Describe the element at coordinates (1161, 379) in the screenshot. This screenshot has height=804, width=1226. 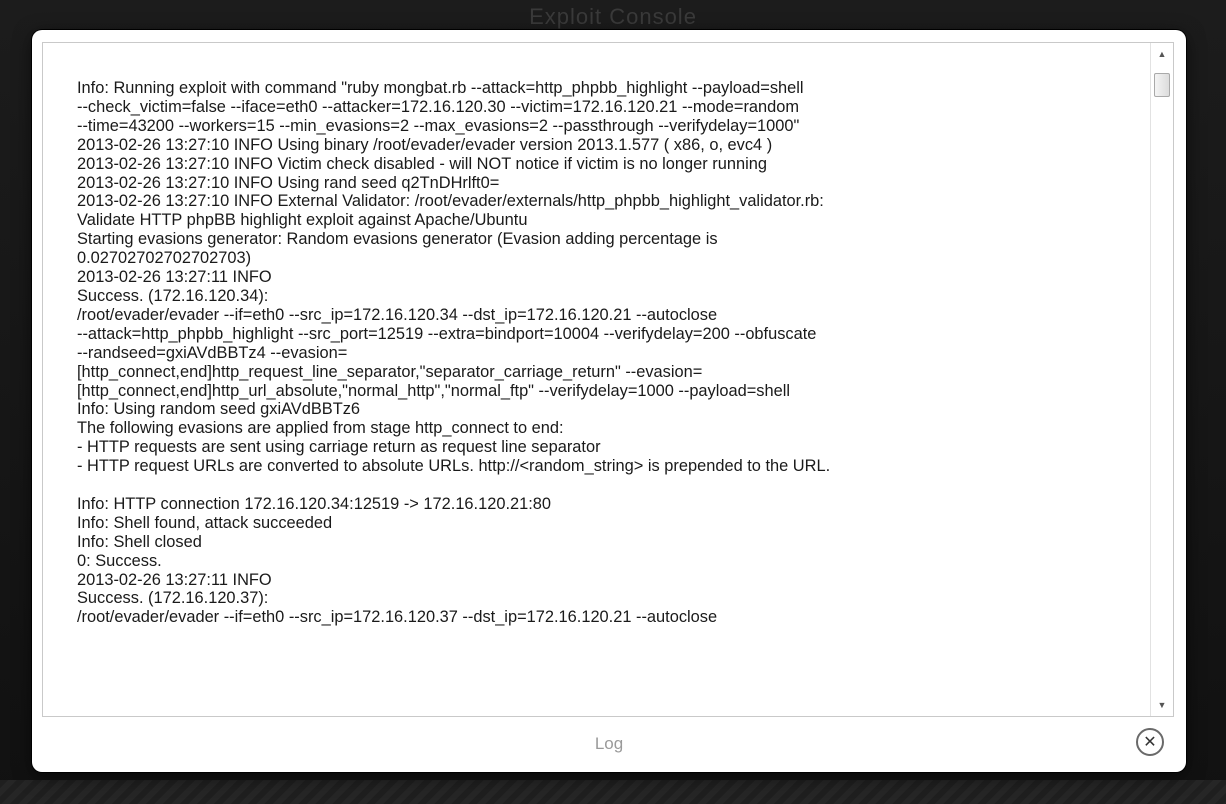
I see `vertical-scrollbar: ▲ ▼` at that location.